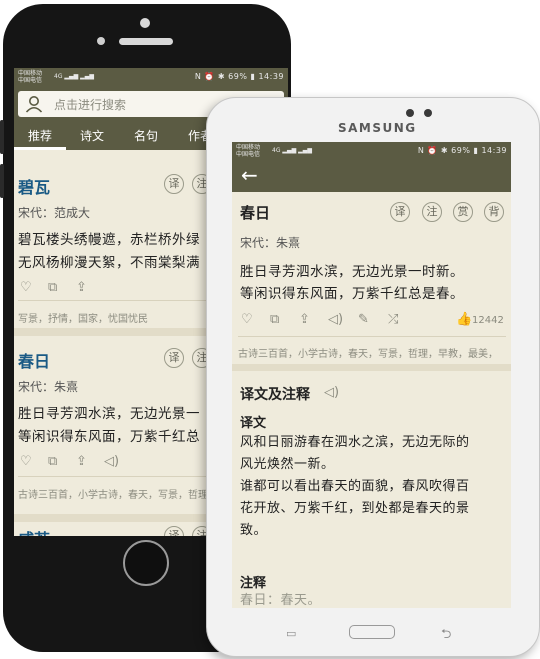 The width and height of the screenshot is (540, 659). I want to click on note-line: 春日：春天。, so click(281, 600).